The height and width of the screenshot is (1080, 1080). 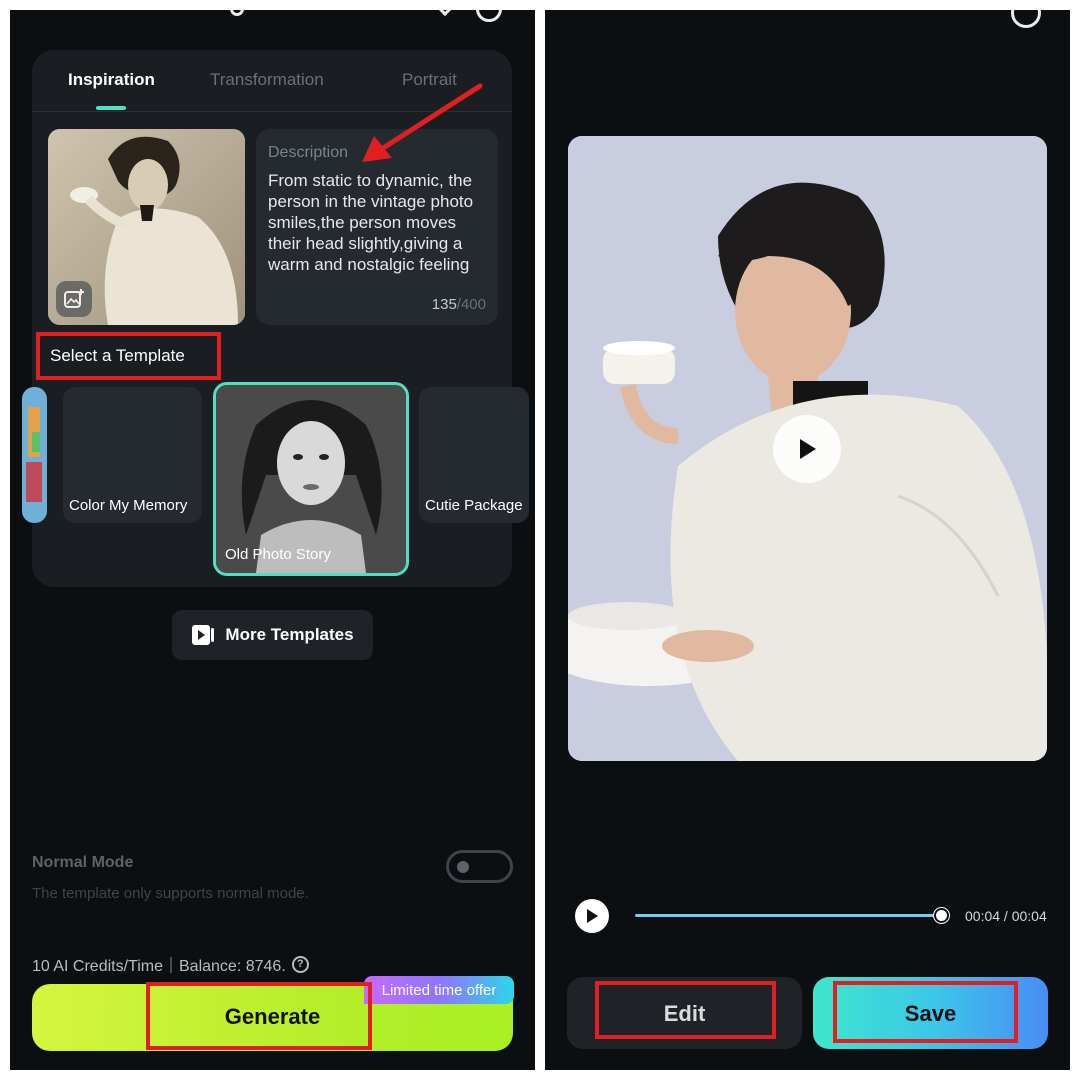 I want to click on offer-label: Limited time offer, so click(x=439, y=990).